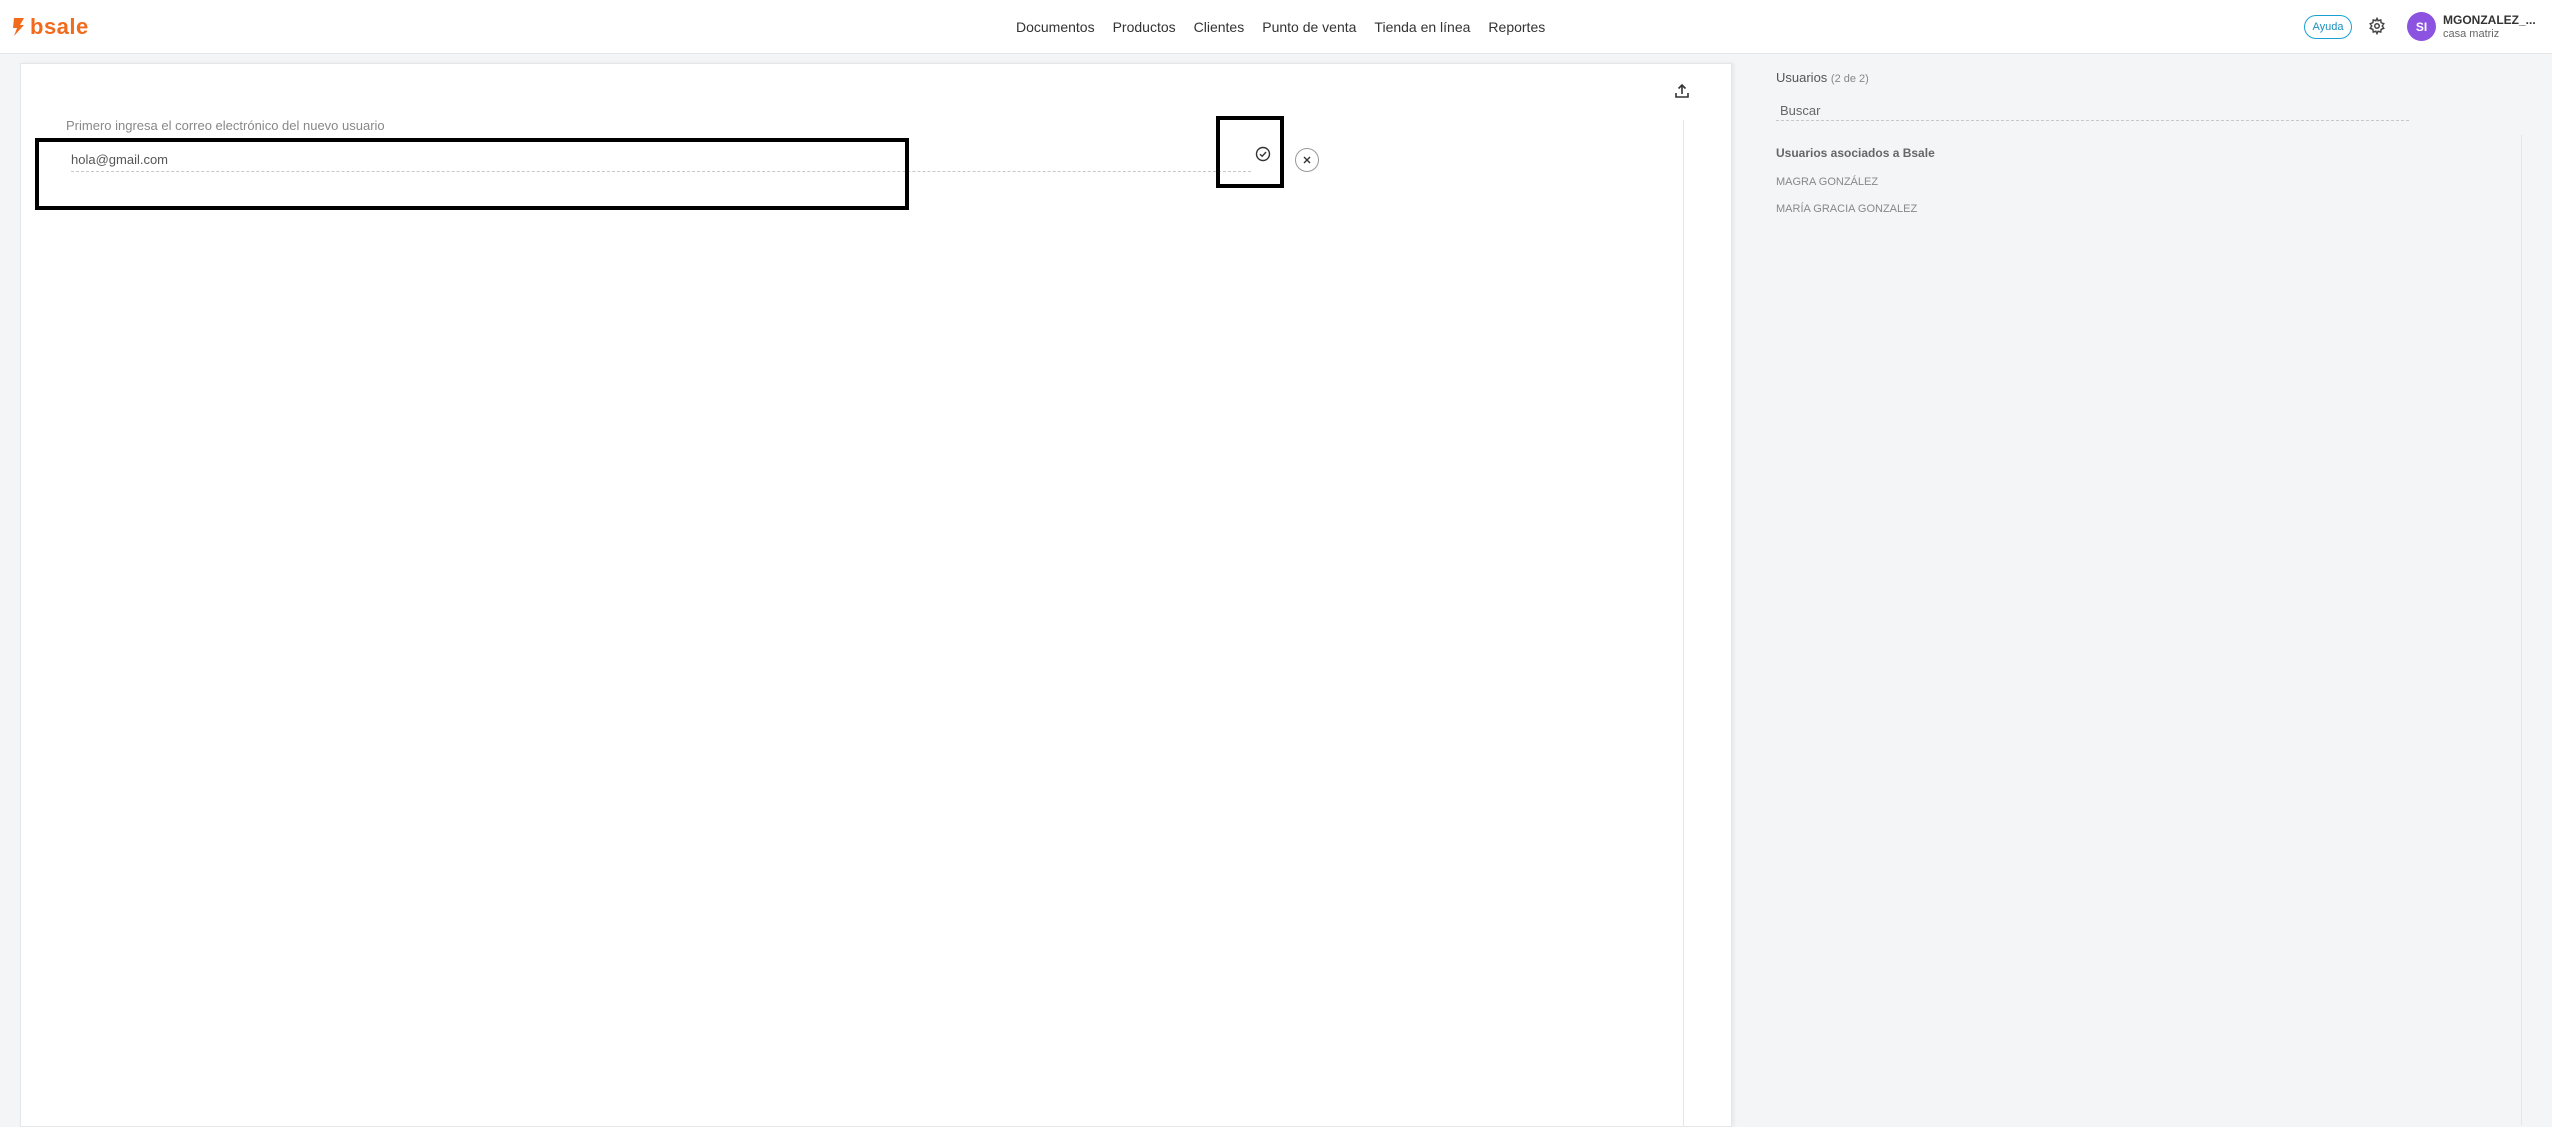 The image size is (2552, 1127). Describe the element at coordinates (1309, 27) in the screenshot. I see `nav-item-punto-de-venta: Punto de venta` at that location.